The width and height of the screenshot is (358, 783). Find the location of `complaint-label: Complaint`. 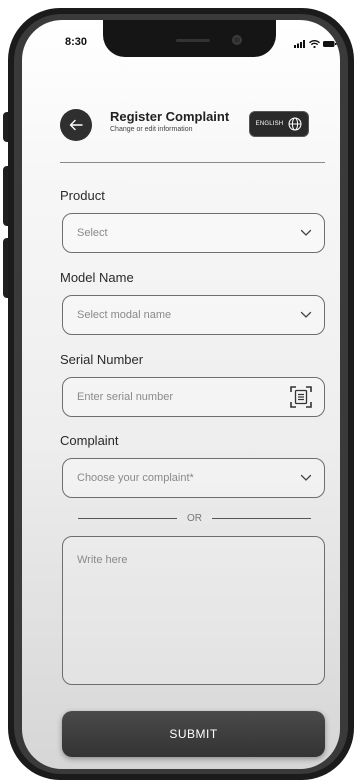

complaint-label: Complaint is located at coordinates (89, 440).